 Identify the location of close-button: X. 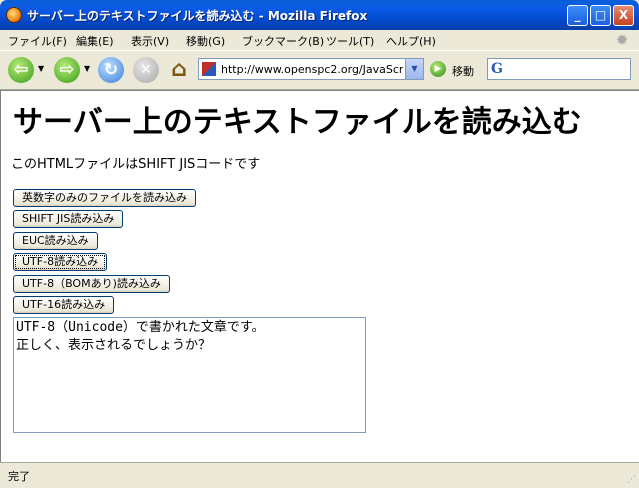
(623, 15).